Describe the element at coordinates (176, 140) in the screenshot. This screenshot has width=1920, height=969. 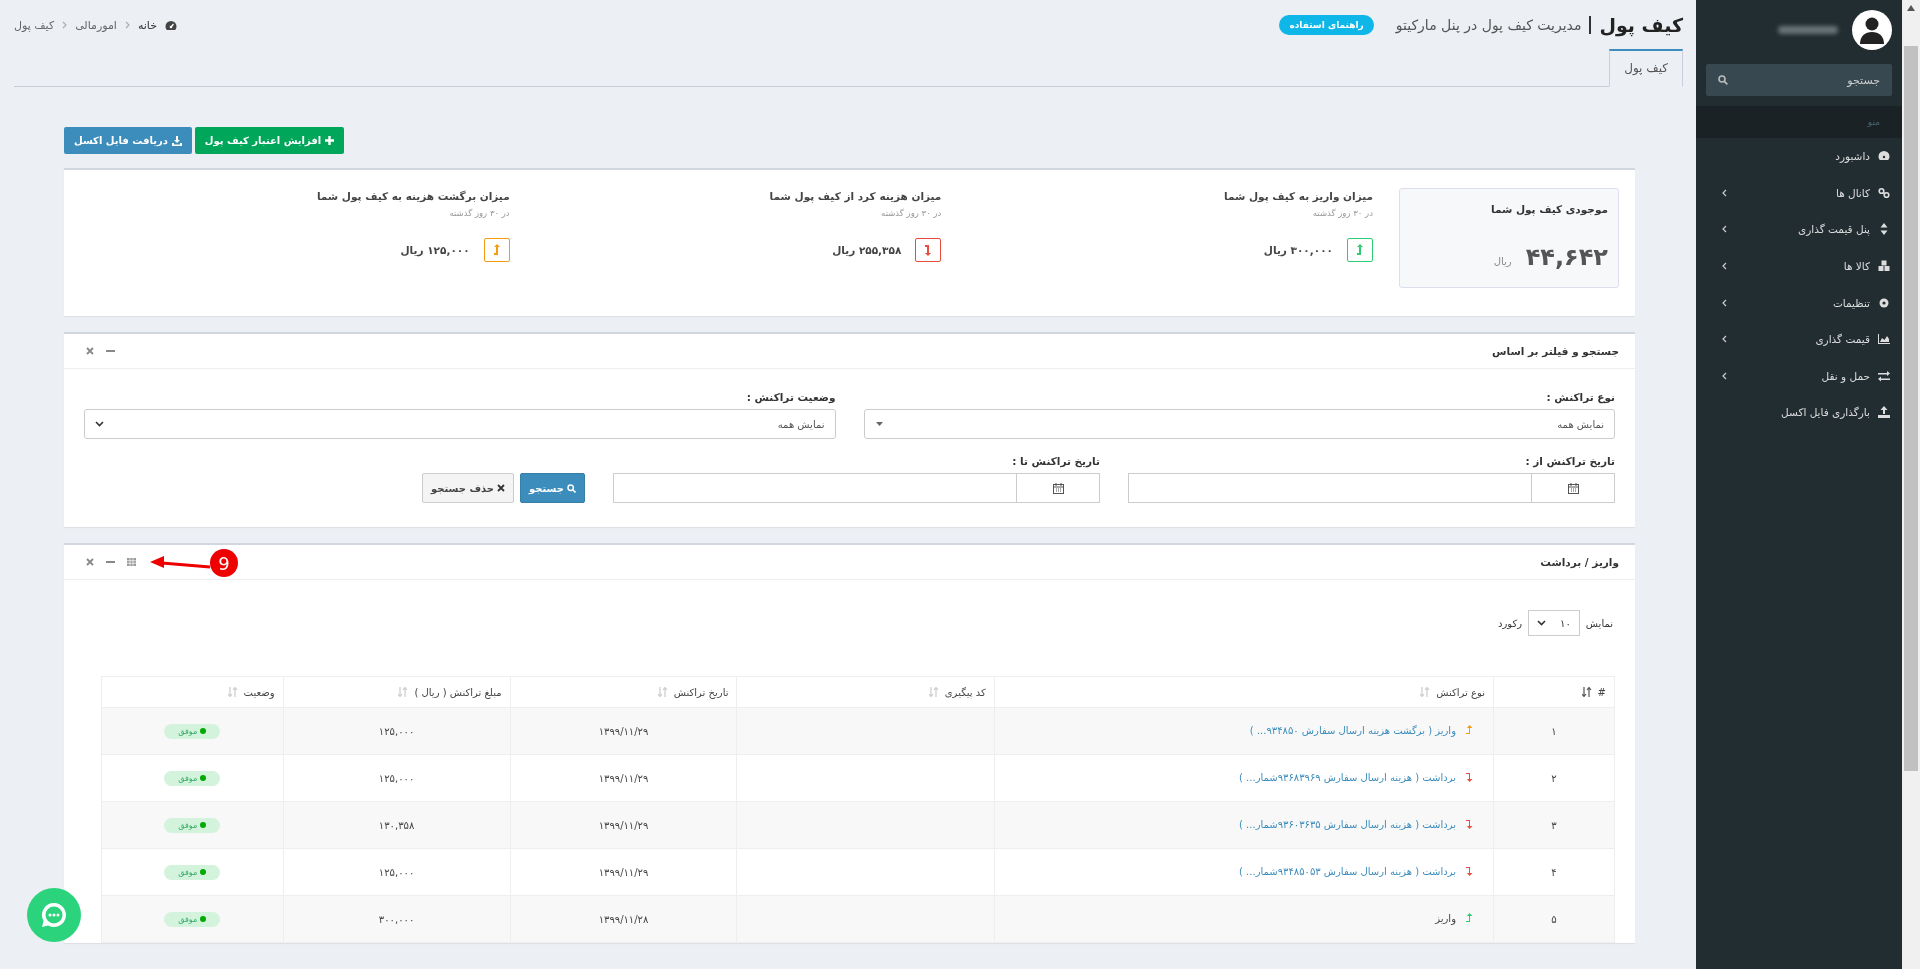
I see `download-icon` at that location.